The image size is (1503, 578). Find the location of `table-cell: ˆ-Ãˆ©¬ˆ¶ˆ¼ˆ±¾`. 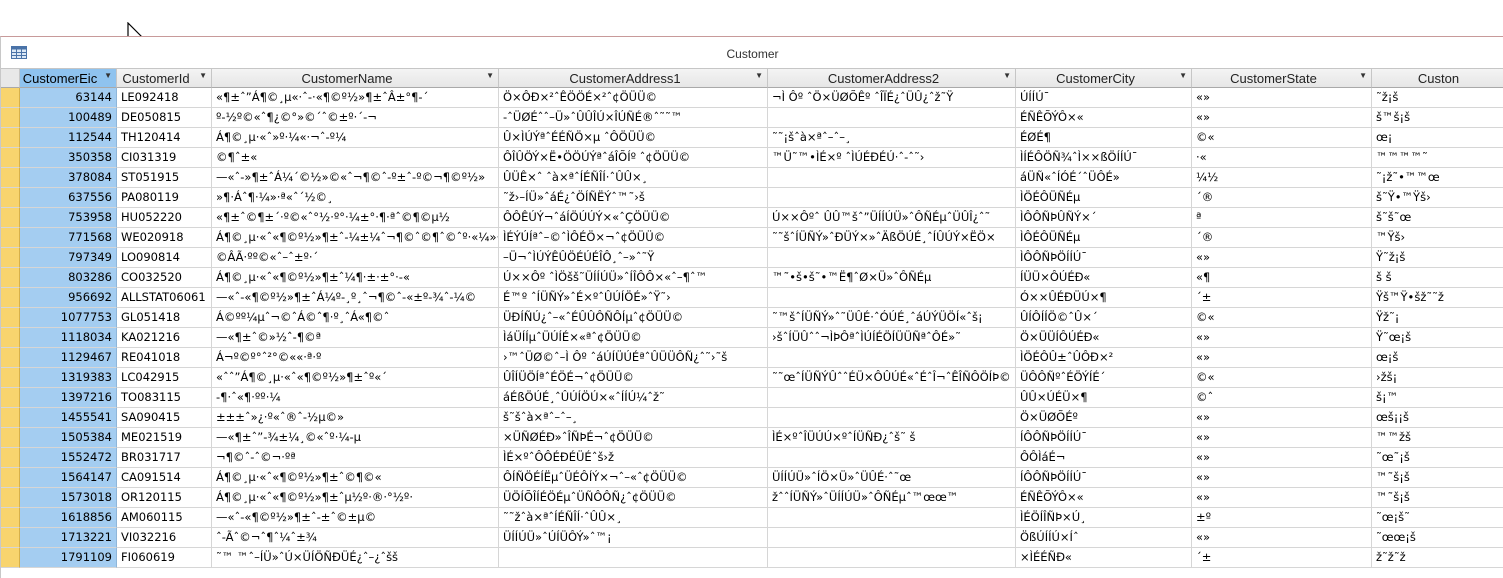

table-cell: ˆ-Ãˆ©¬ˆ¶ˆ¼ˆ±¾ is located at coordinates (355, 538).